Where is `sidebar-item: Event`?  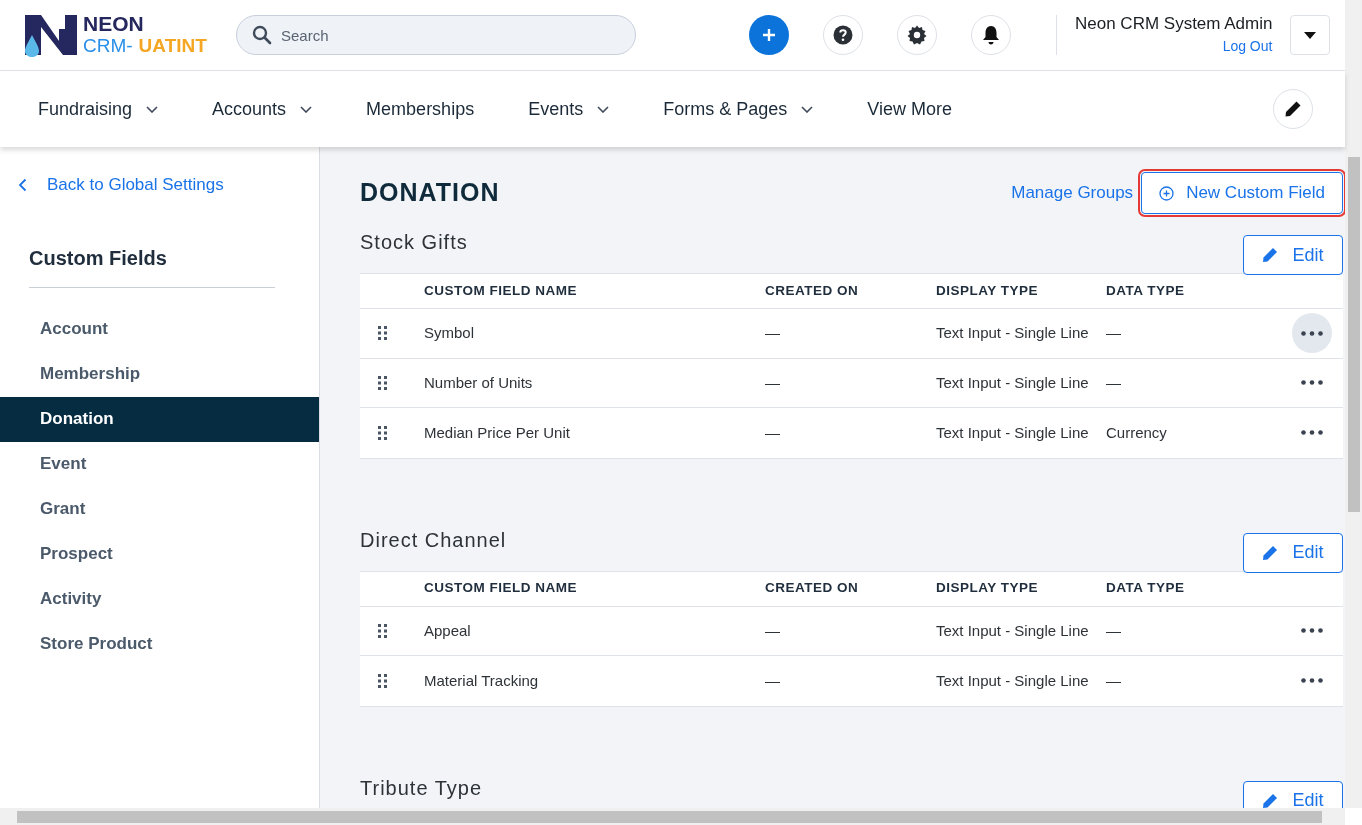 sidebar-item: Event is located at coordinates (159, 464).